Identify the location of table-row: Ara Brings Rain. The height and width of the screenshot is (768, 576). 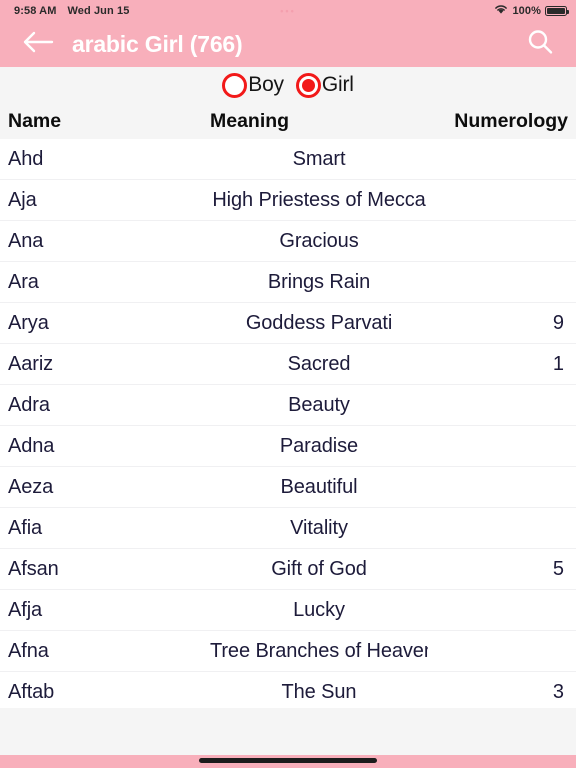
(288, 282).